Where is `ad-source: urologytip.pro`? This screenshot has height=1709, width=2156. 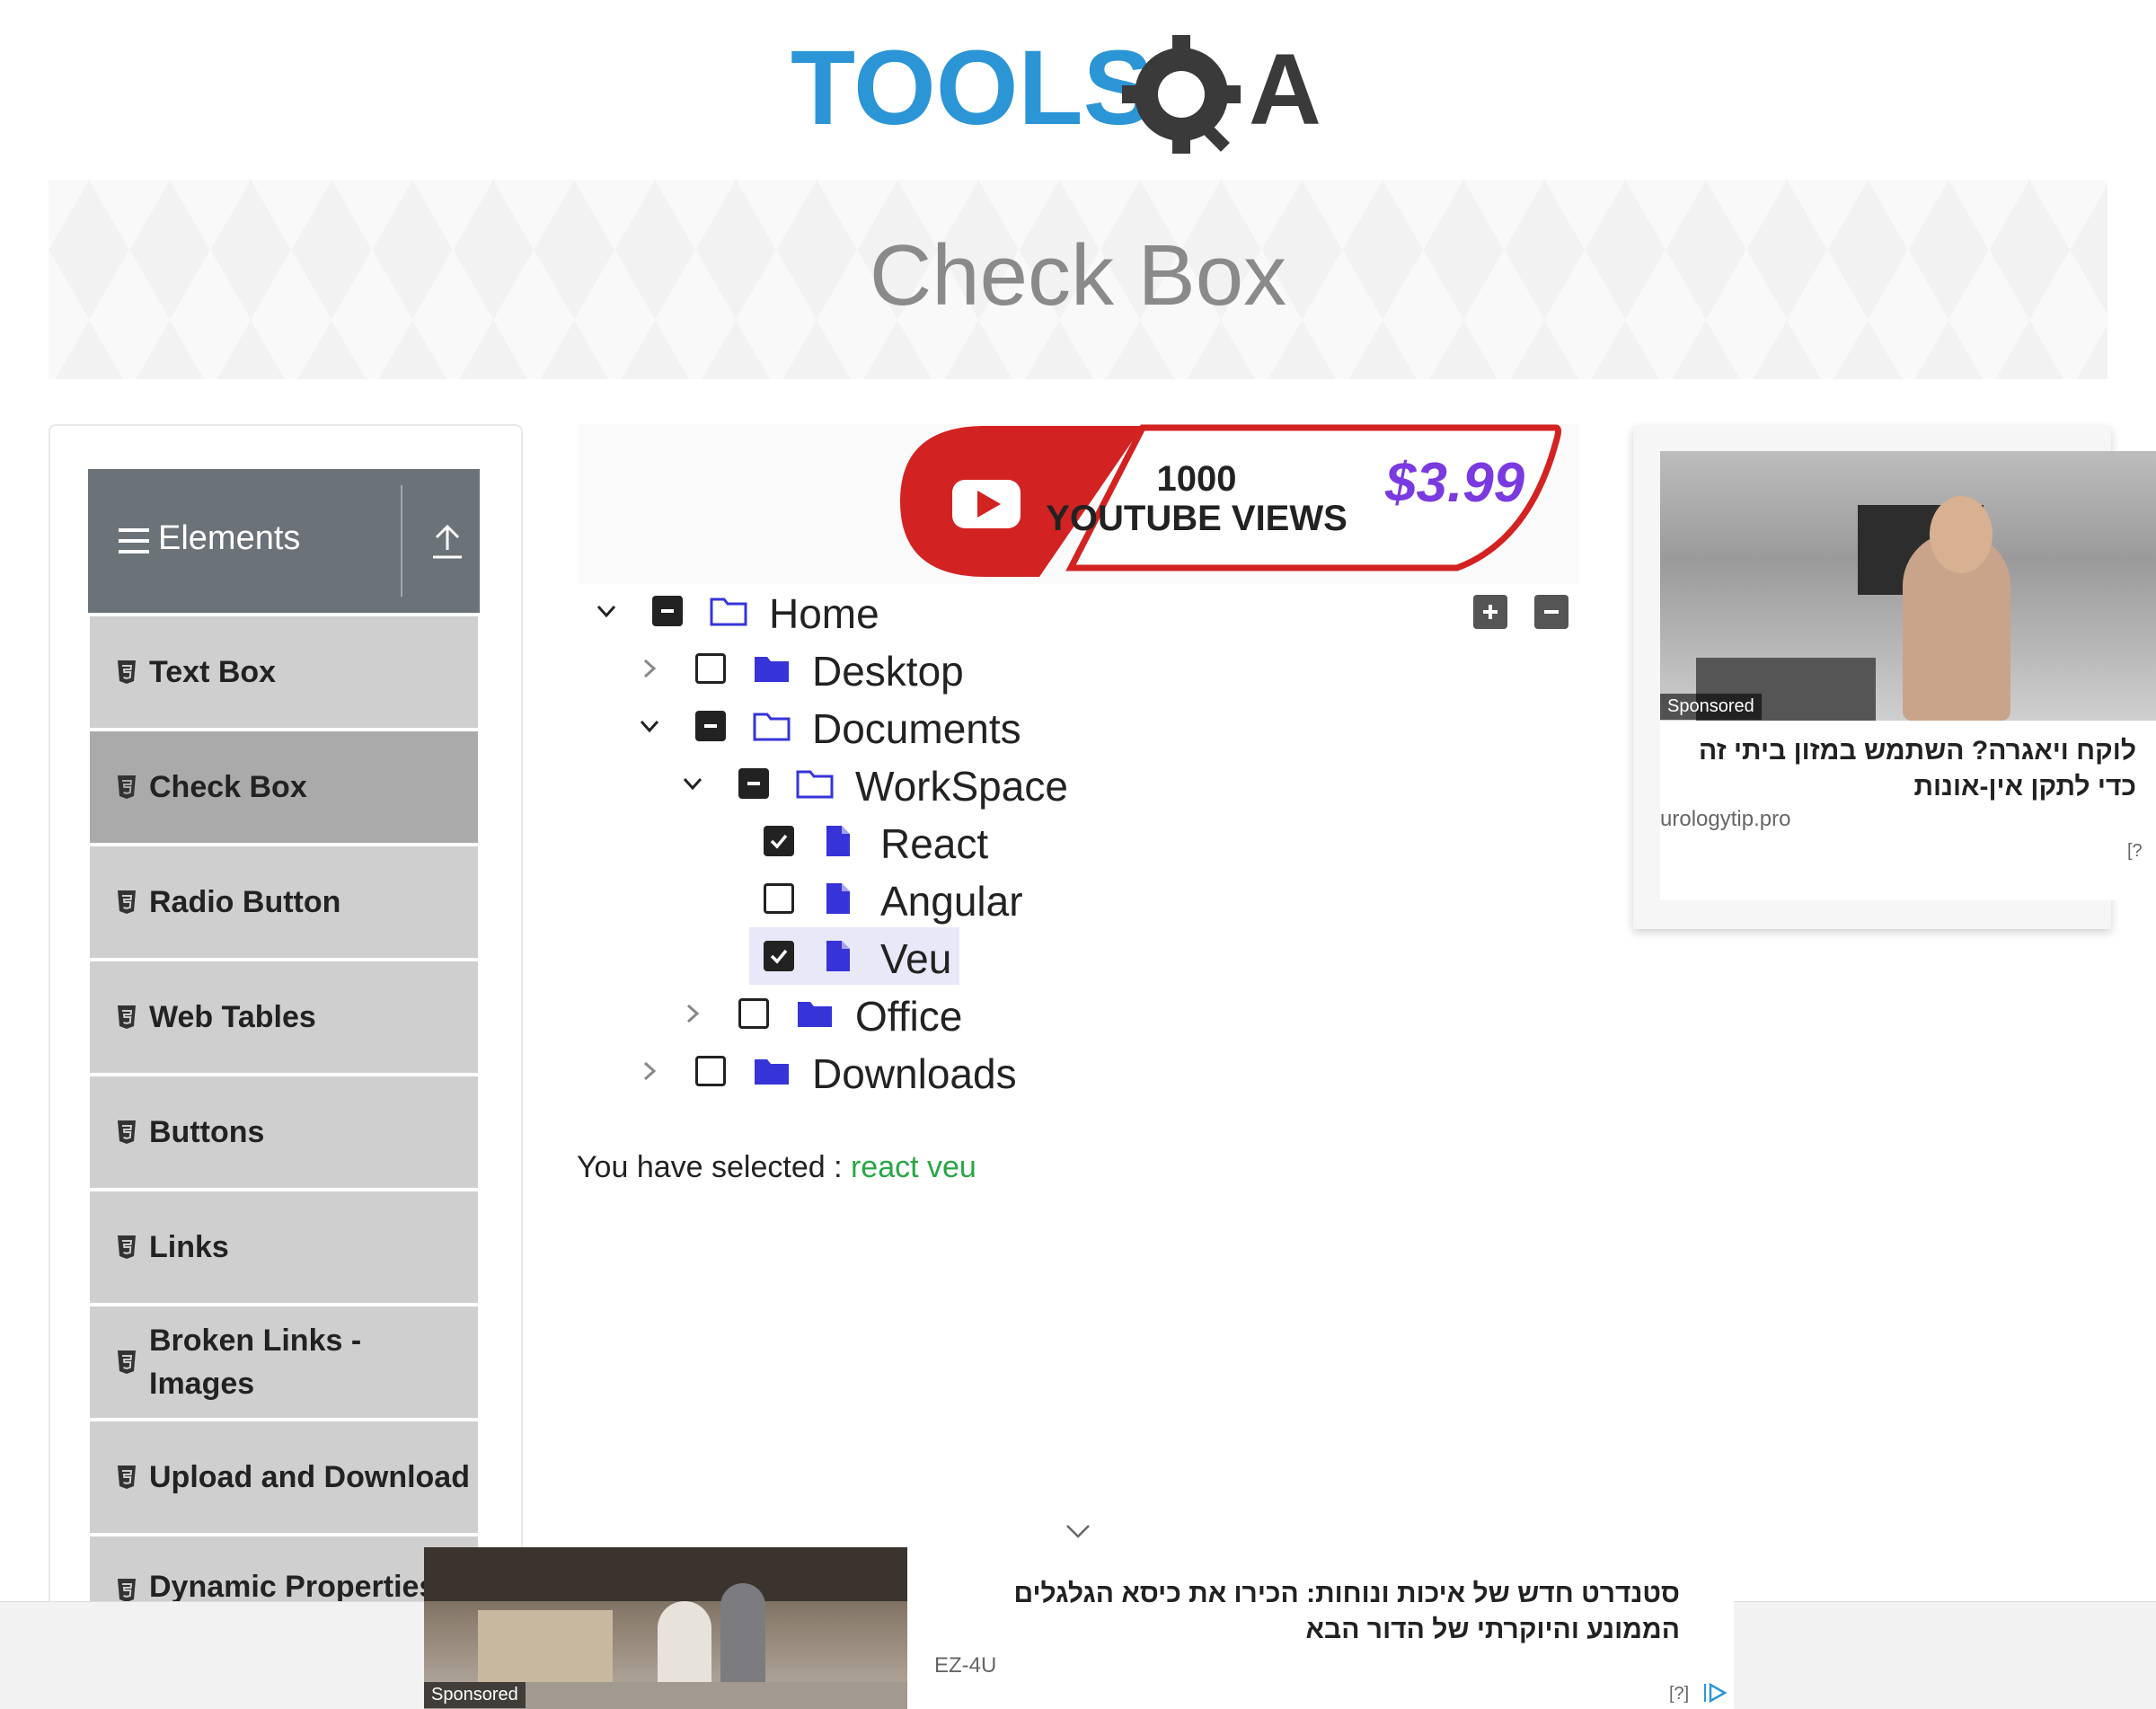
ad-source: urologytip.pro is located at coordinates (1725, 819).